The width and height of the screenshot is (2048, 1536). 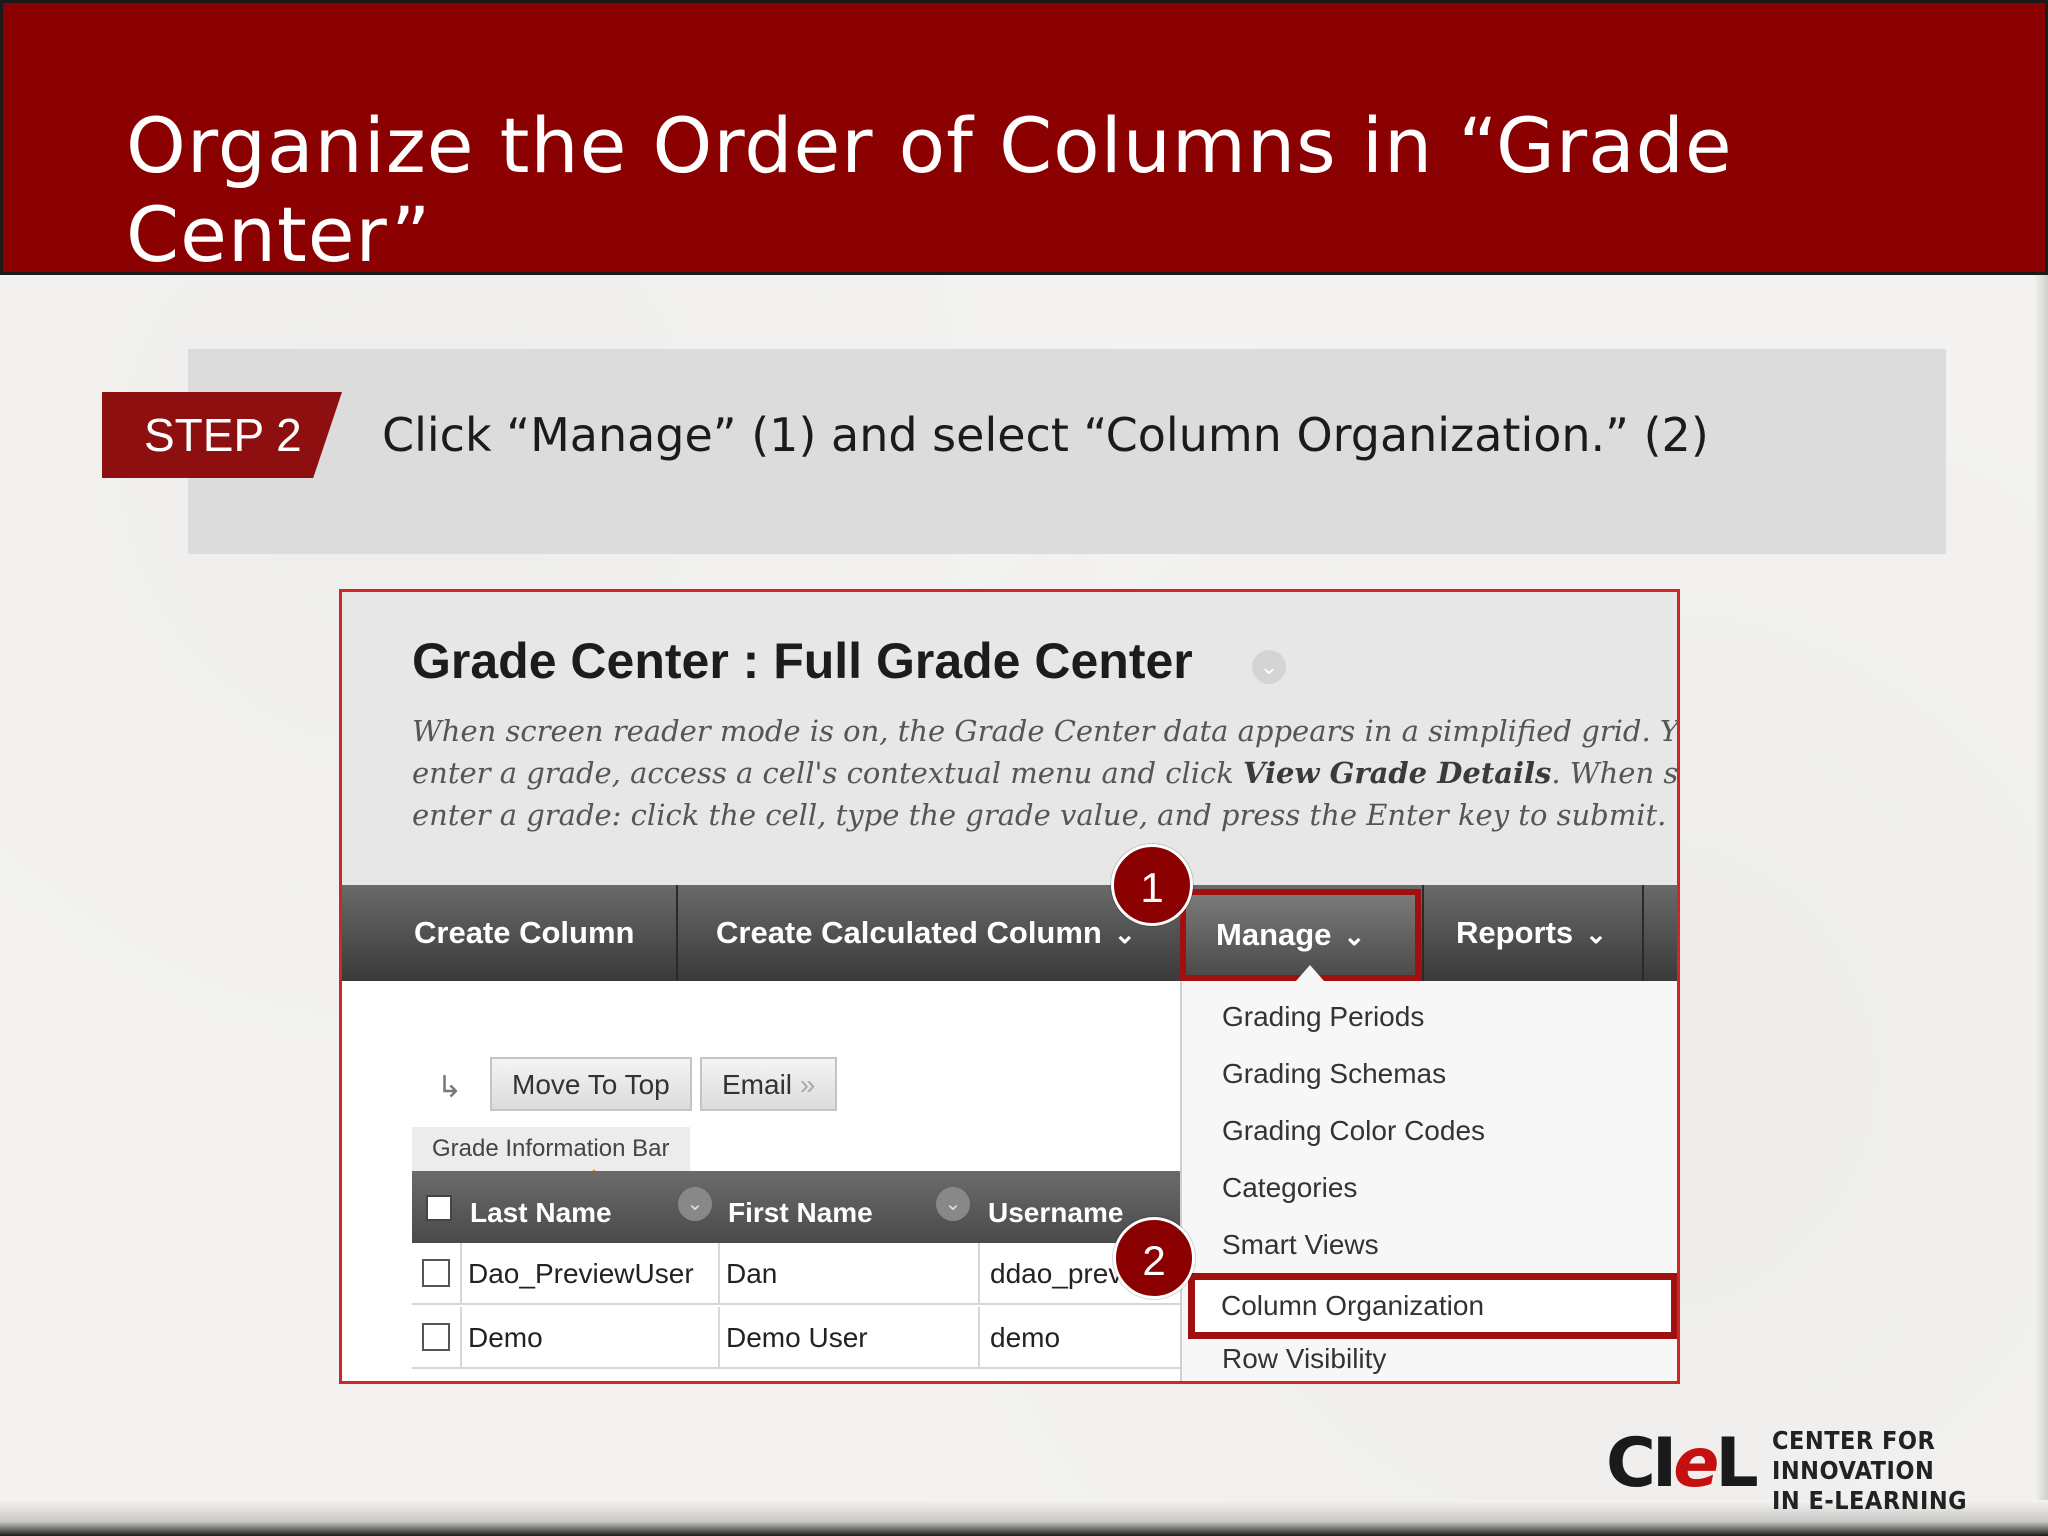 What do you see at coordinates (1397, 773) in the screenshot?
I see `view-grade-details-emphasis: View Grade Details` at bounding box center [1397, 773].